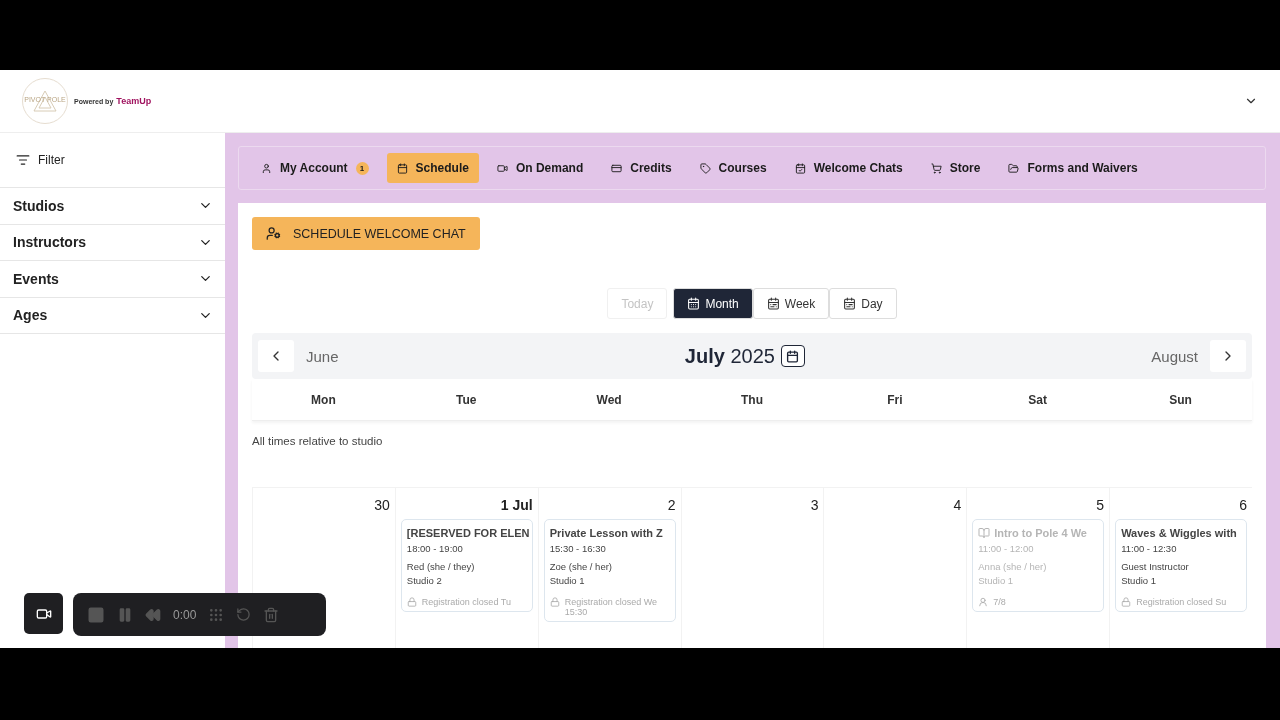  What do you see at coordinates (466, 399) in the screenshot?
I see `weekday-label: Tue` at bounding box center [466, 399].